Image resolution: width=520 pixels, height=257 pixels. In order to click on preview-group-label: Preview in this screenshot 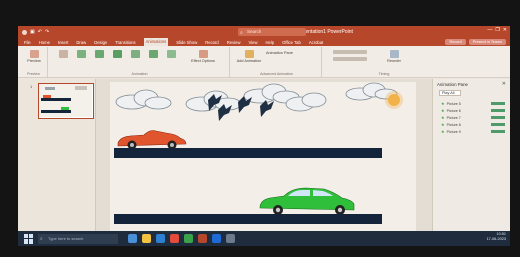, I will do `click(33, 74)`.